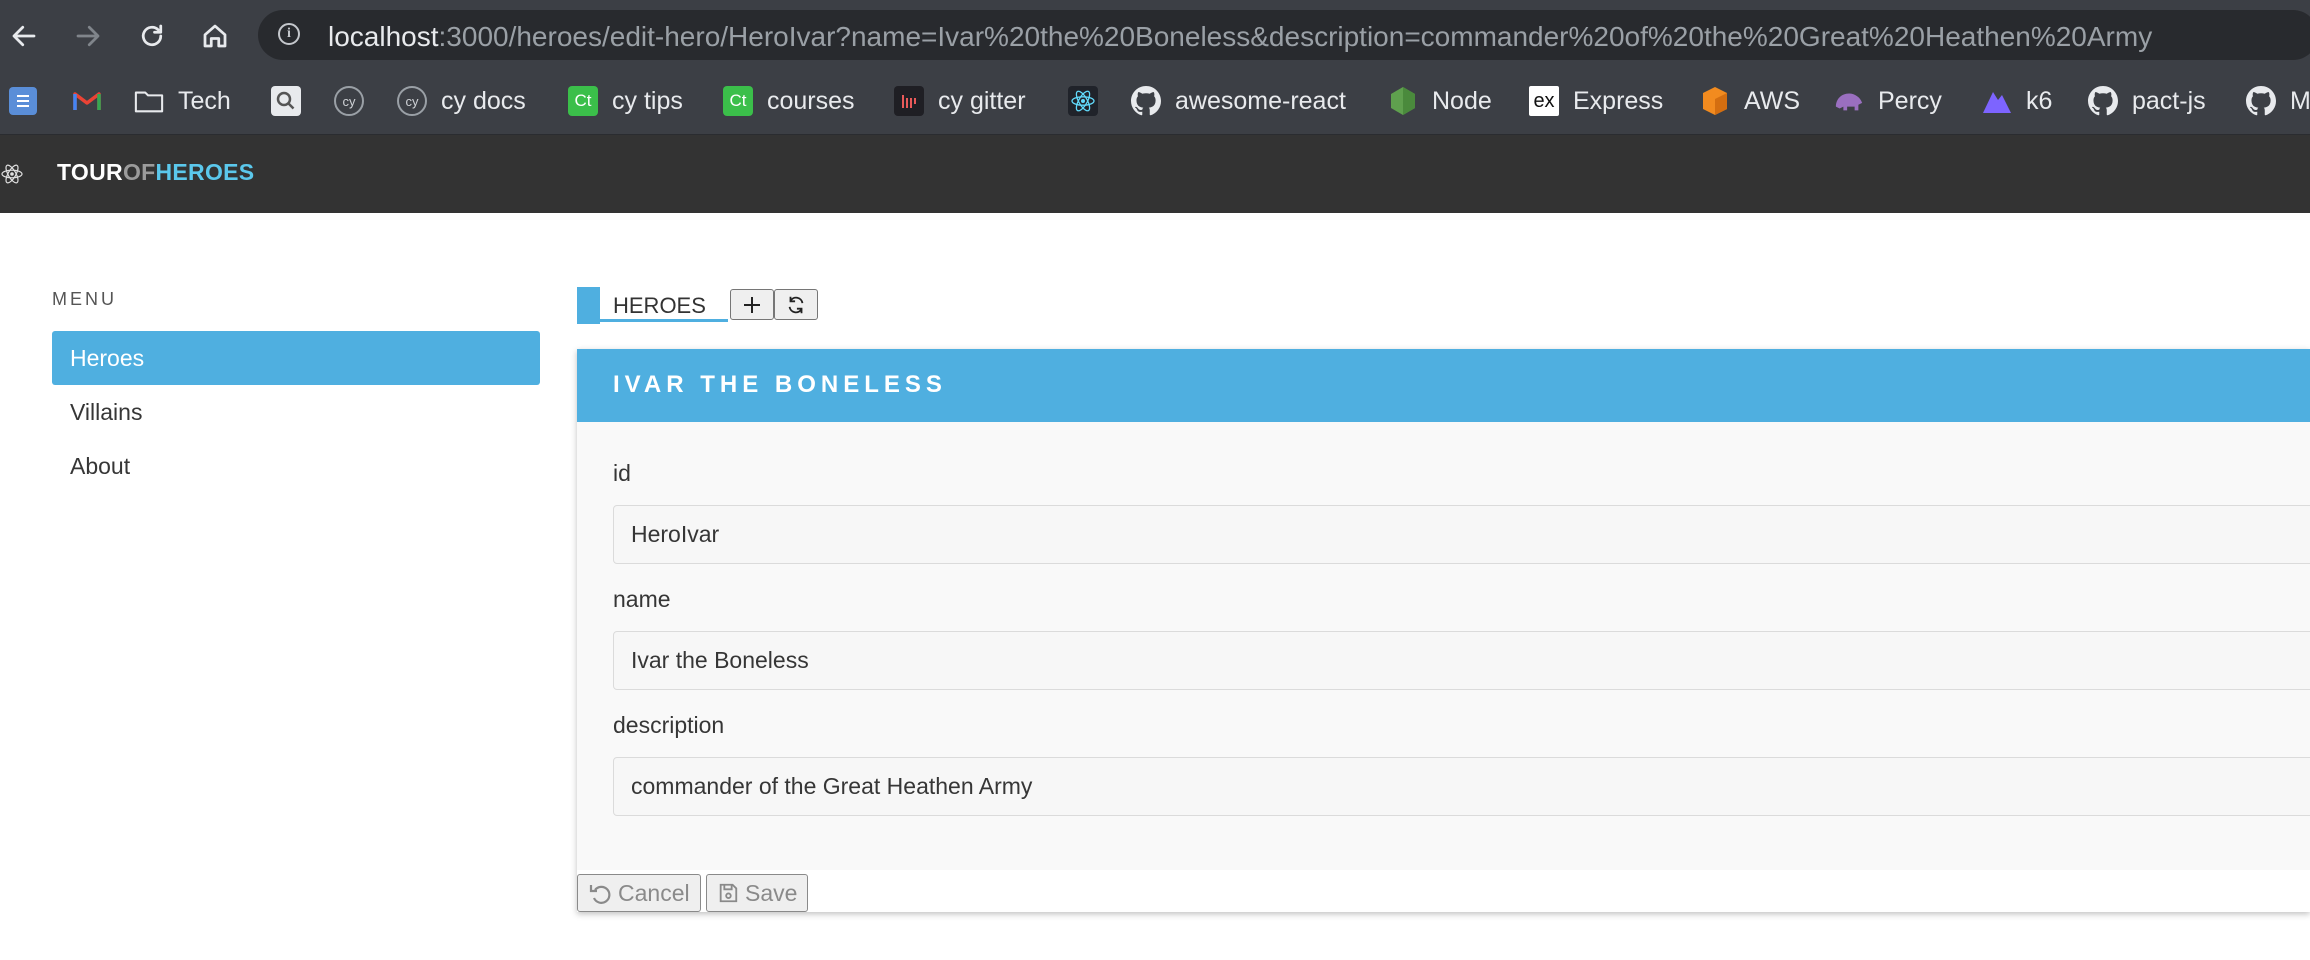  I want to click on k6-icon, so click(1997, 101).